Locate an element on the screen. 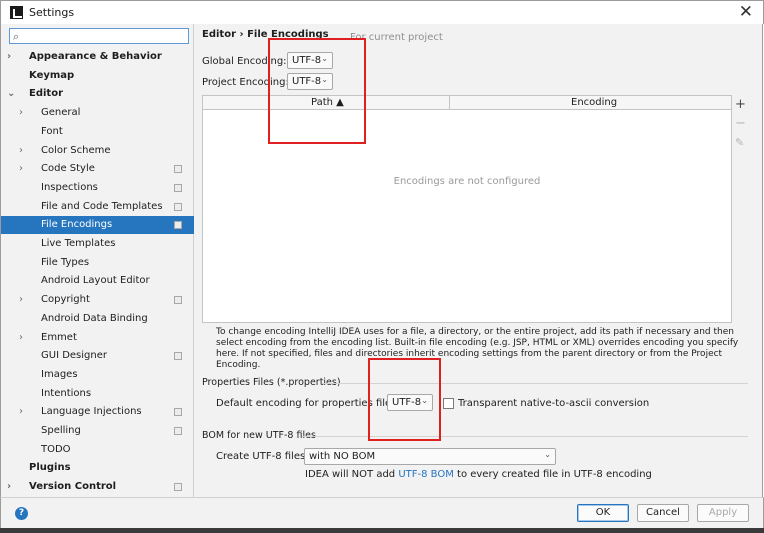  bom-section-title: BOM for new UTF-8 files is located at coordinates (259, 435).